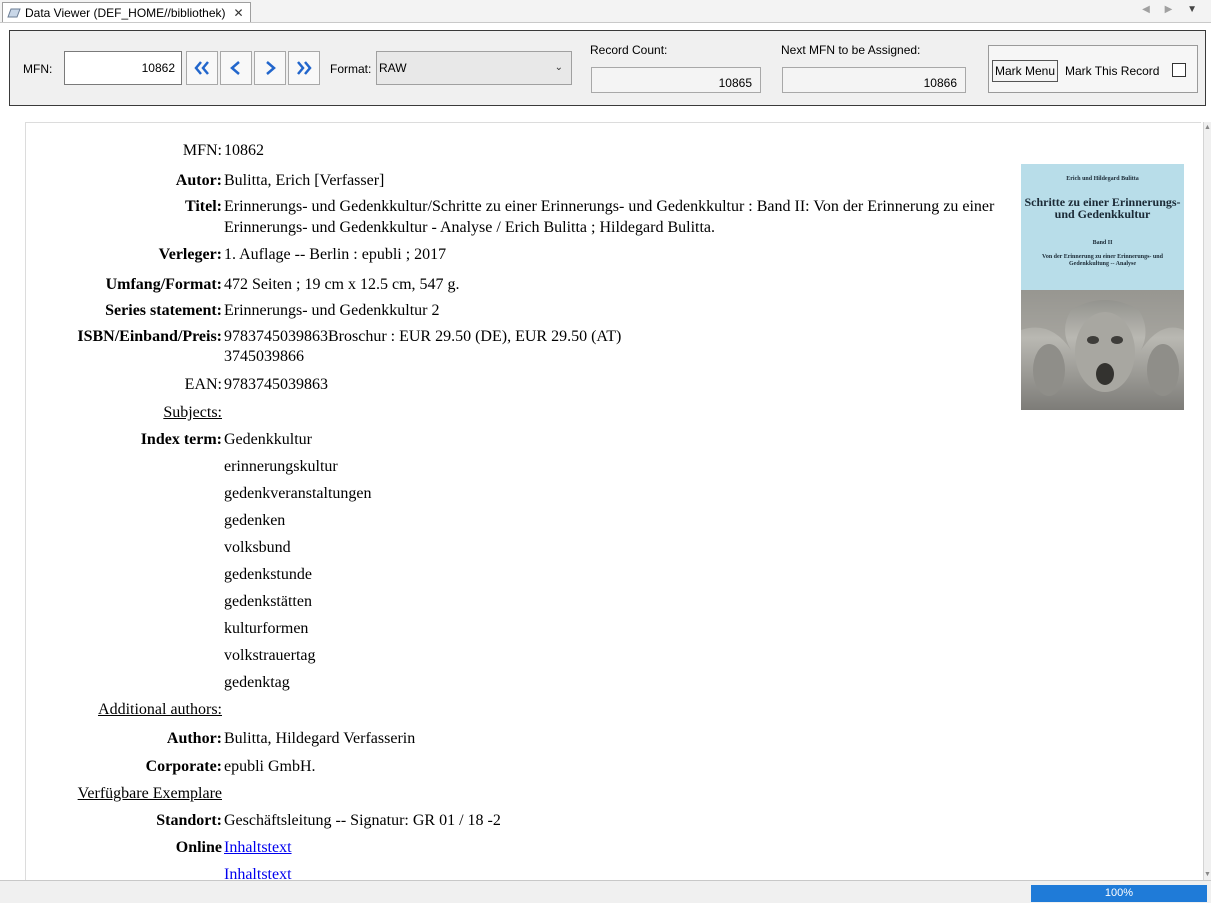  What do you see at coordinates (190, 254) in the screenshot?
I see `field-label: Verleger:` at bounding box center [190, 254].